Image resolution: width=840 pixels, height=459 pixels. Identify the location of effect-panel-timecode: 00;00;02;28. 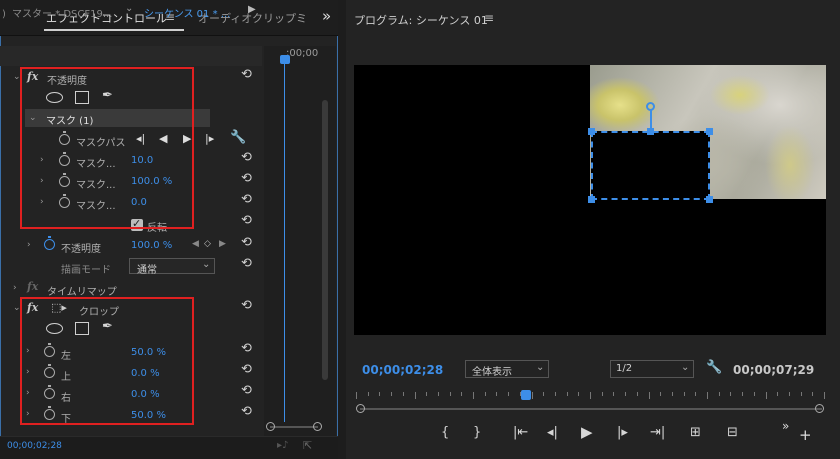
(34, 446).